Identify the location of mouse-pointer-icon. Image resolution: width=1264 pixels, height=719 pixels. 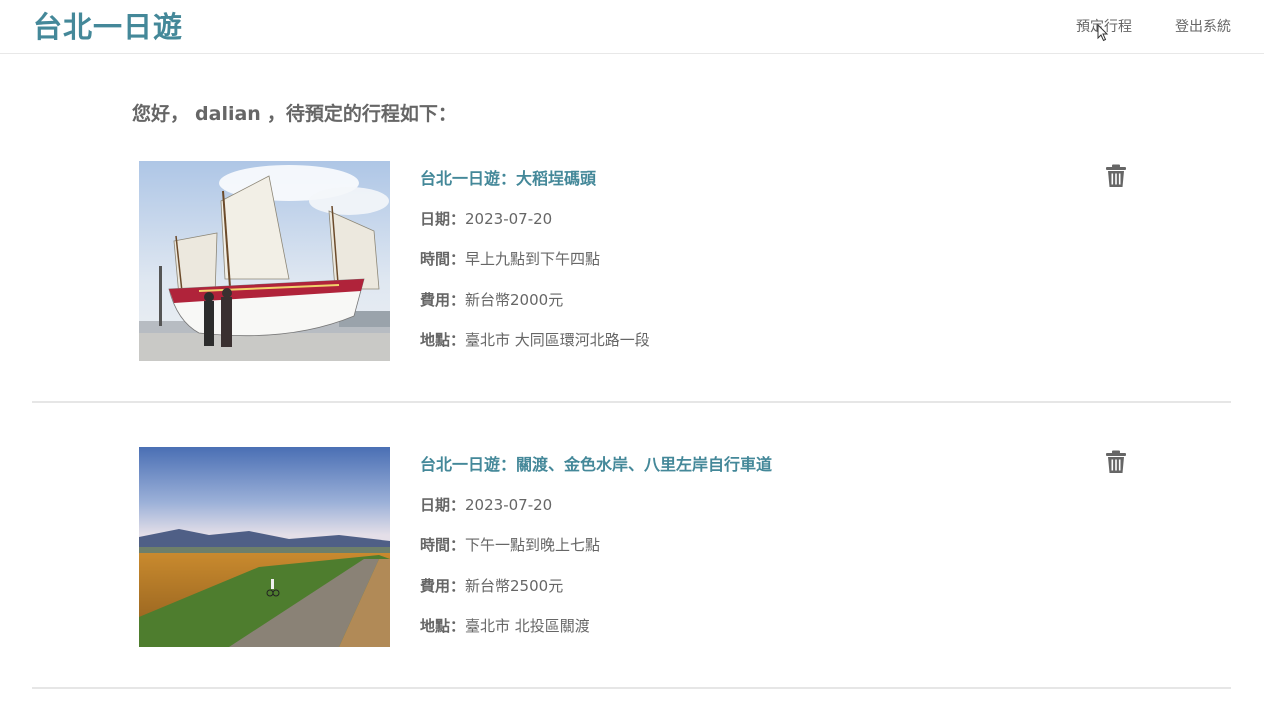
(1103, 33).